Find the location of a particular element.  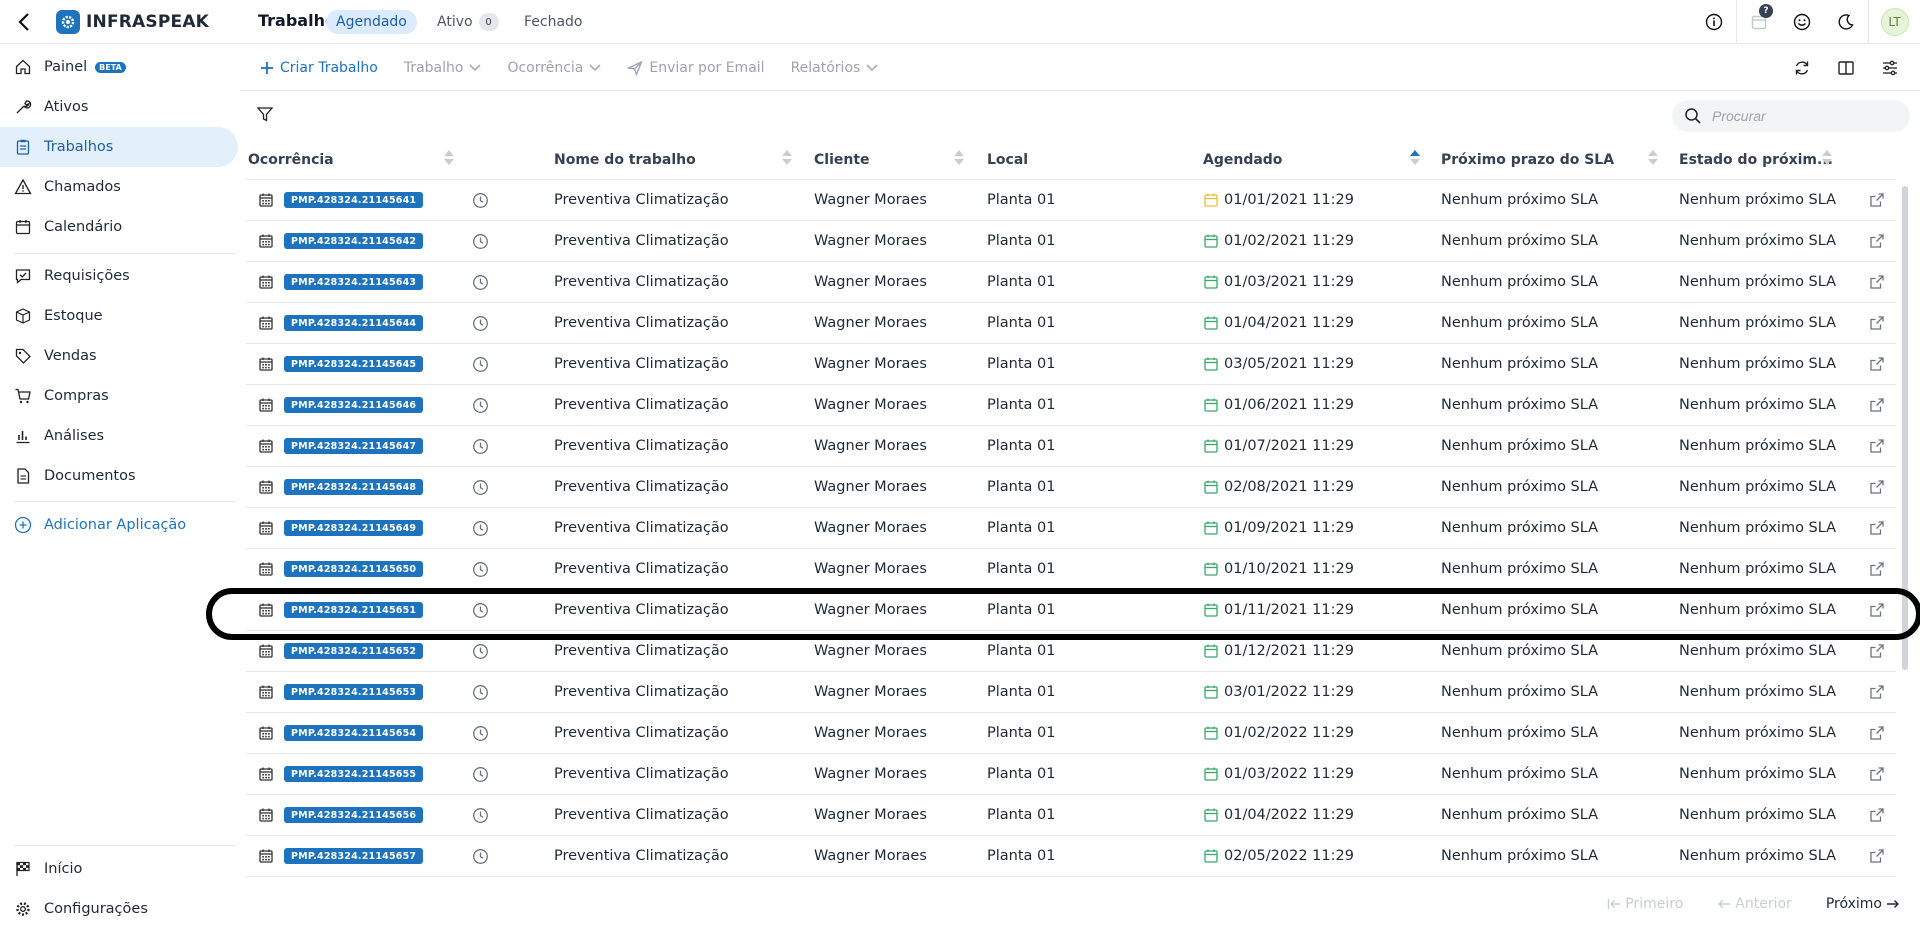

sort-cliente-icon is located at coordinates (959, 157).